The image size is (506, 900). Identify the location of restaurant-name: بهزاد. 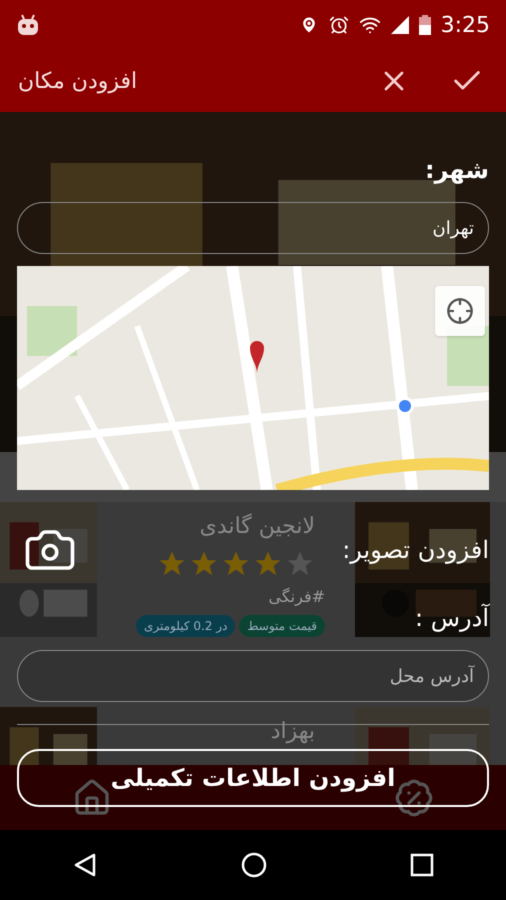
(292, 732).